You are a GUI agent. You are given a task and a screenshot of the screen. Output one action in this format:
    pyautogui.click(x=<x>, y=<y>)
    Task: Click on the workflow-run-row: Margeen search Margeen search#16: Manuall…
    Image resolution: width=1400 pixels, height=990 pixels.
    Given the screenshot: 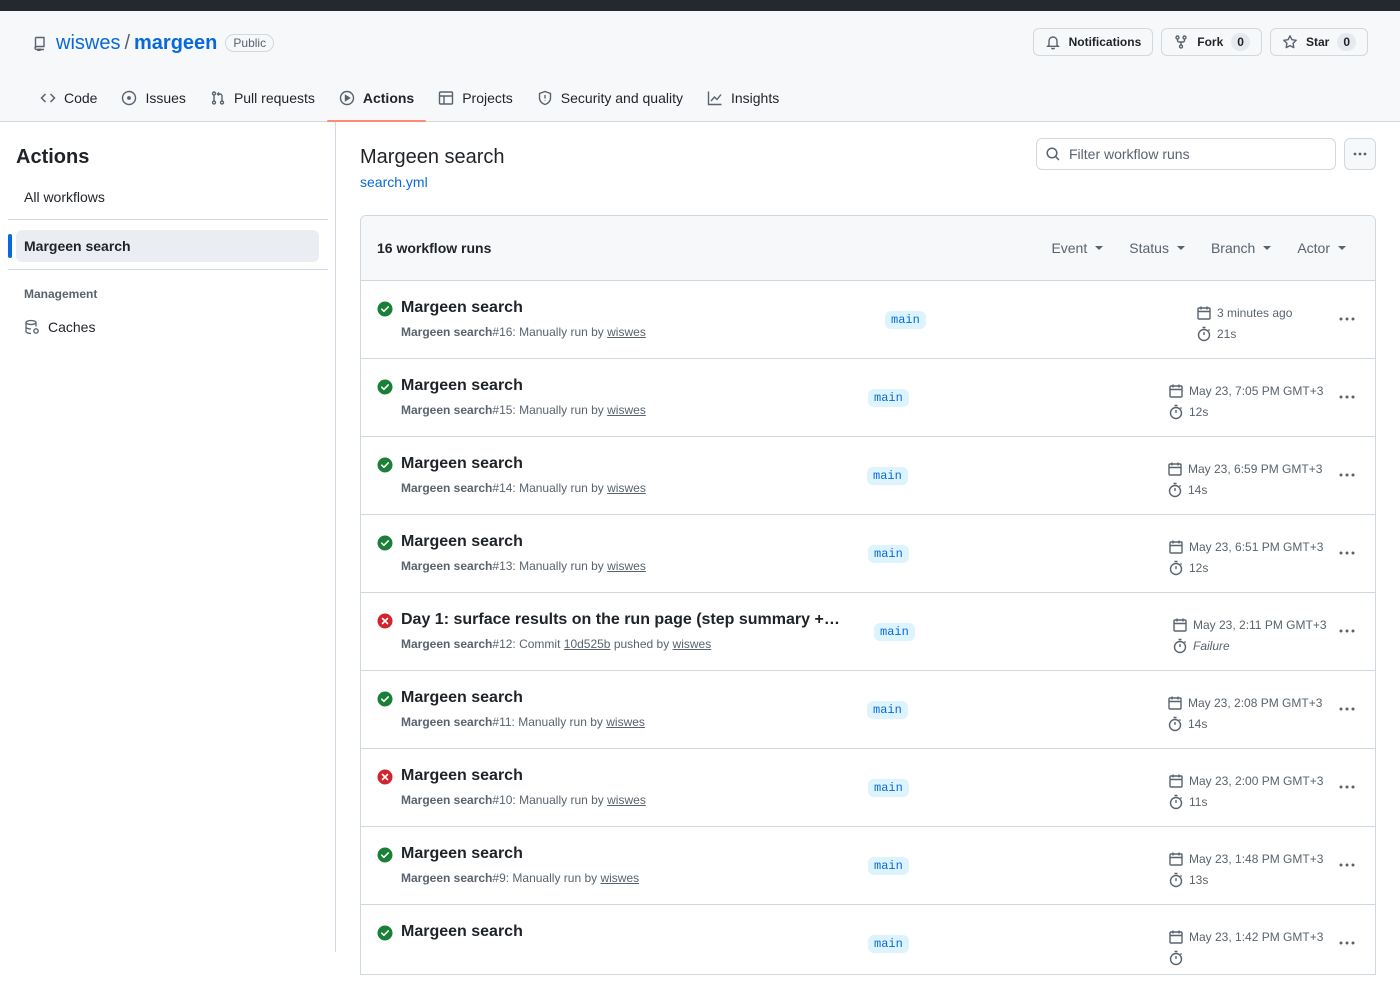 What is the action you would take?
    pyautogui.click(x=868, y=320)
    